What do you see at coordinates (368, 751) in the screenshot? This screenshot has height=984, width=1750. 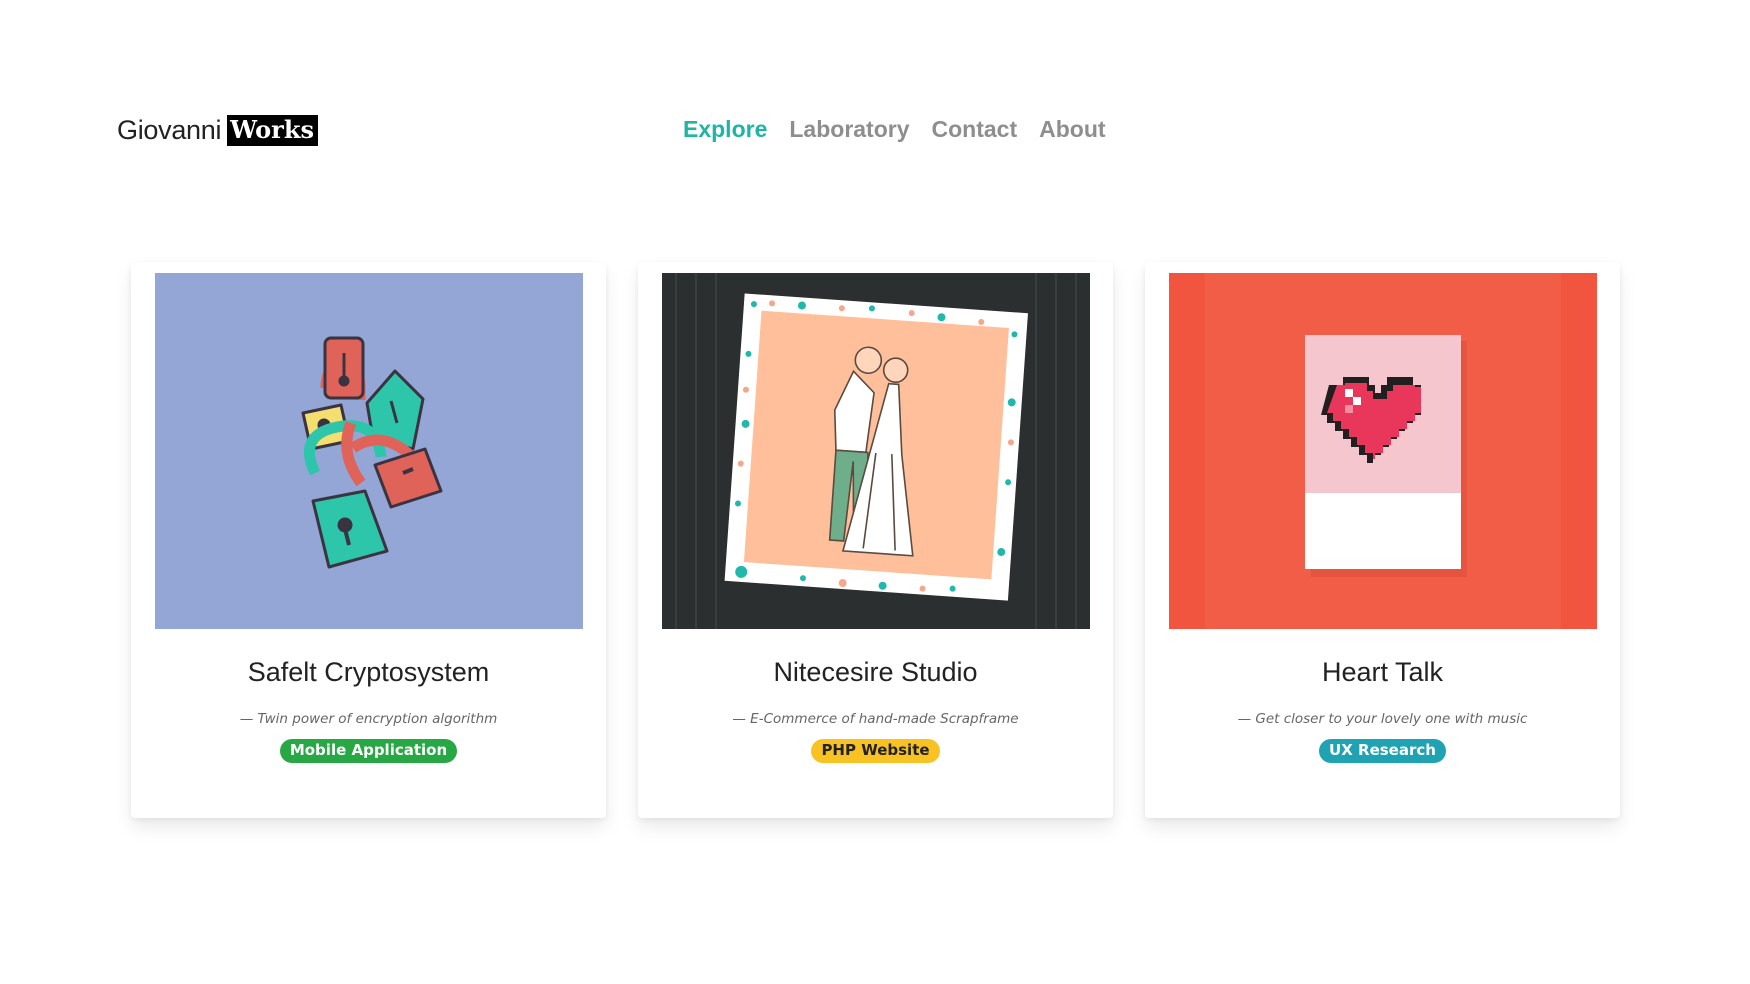 I see `project-tag-badge: Mobile Application` at bounding box center [368, 751].